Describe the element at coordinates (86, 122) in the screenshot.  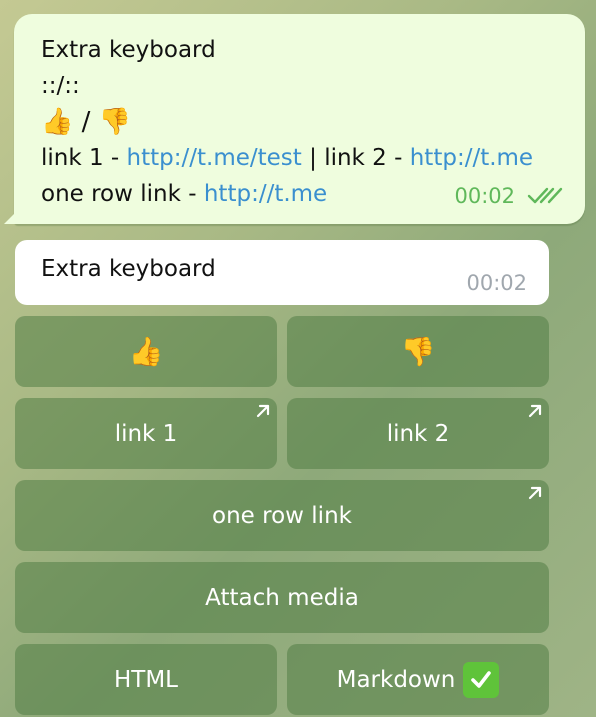
I see `emoji-slash: /` at that location.